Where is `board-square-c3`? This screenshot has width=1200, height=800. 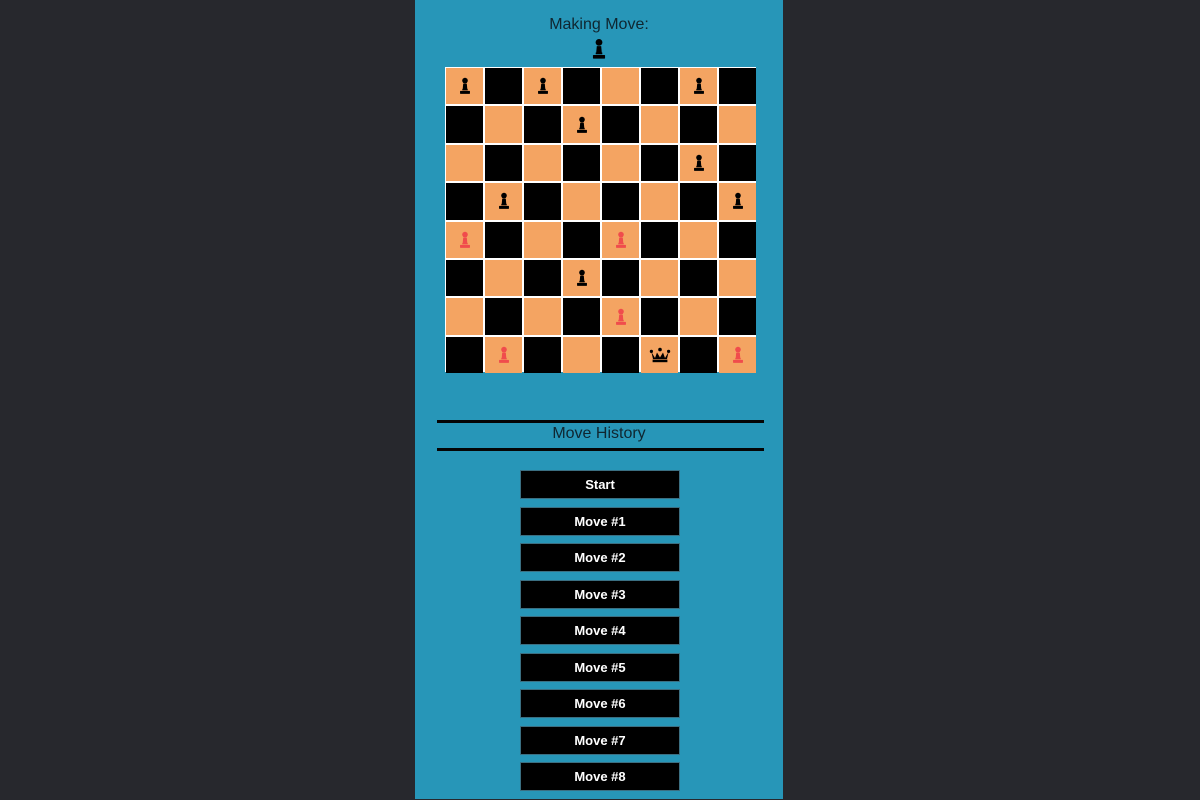 board-square-c3 is located at coordinates (542, 278).